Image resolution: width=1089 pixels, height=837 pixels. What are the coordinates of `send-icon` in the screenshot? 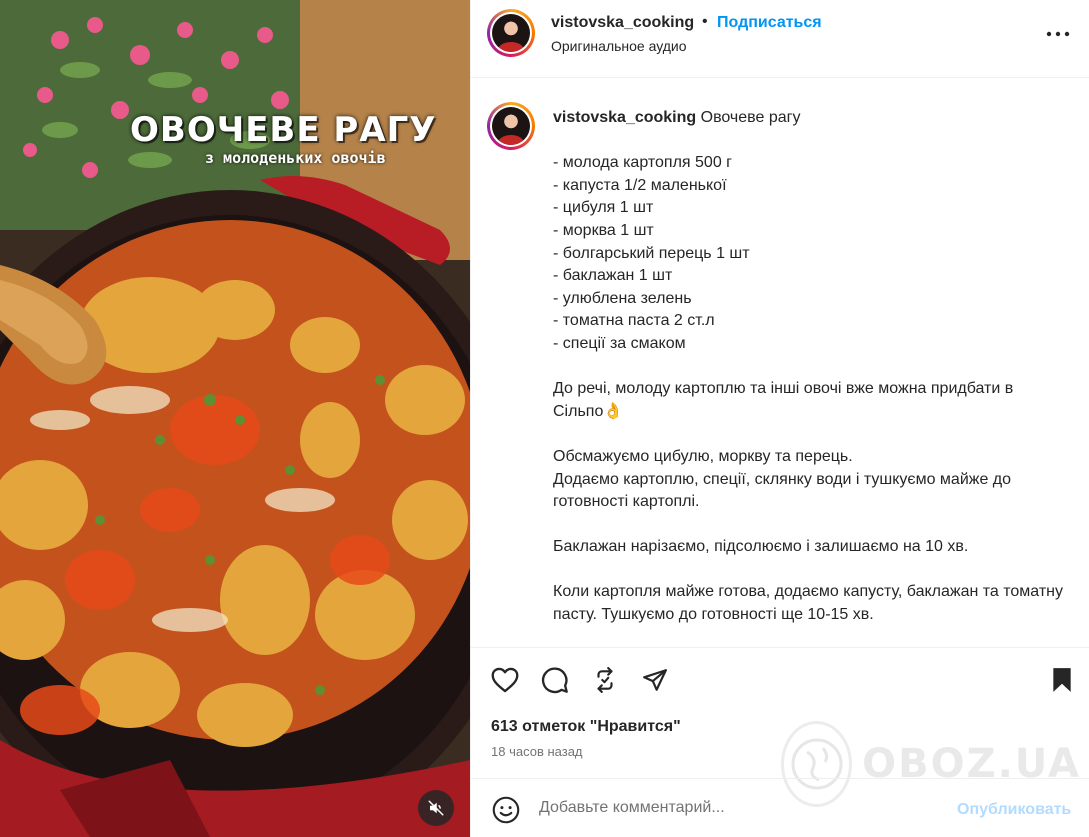 It's located at (655, 680).